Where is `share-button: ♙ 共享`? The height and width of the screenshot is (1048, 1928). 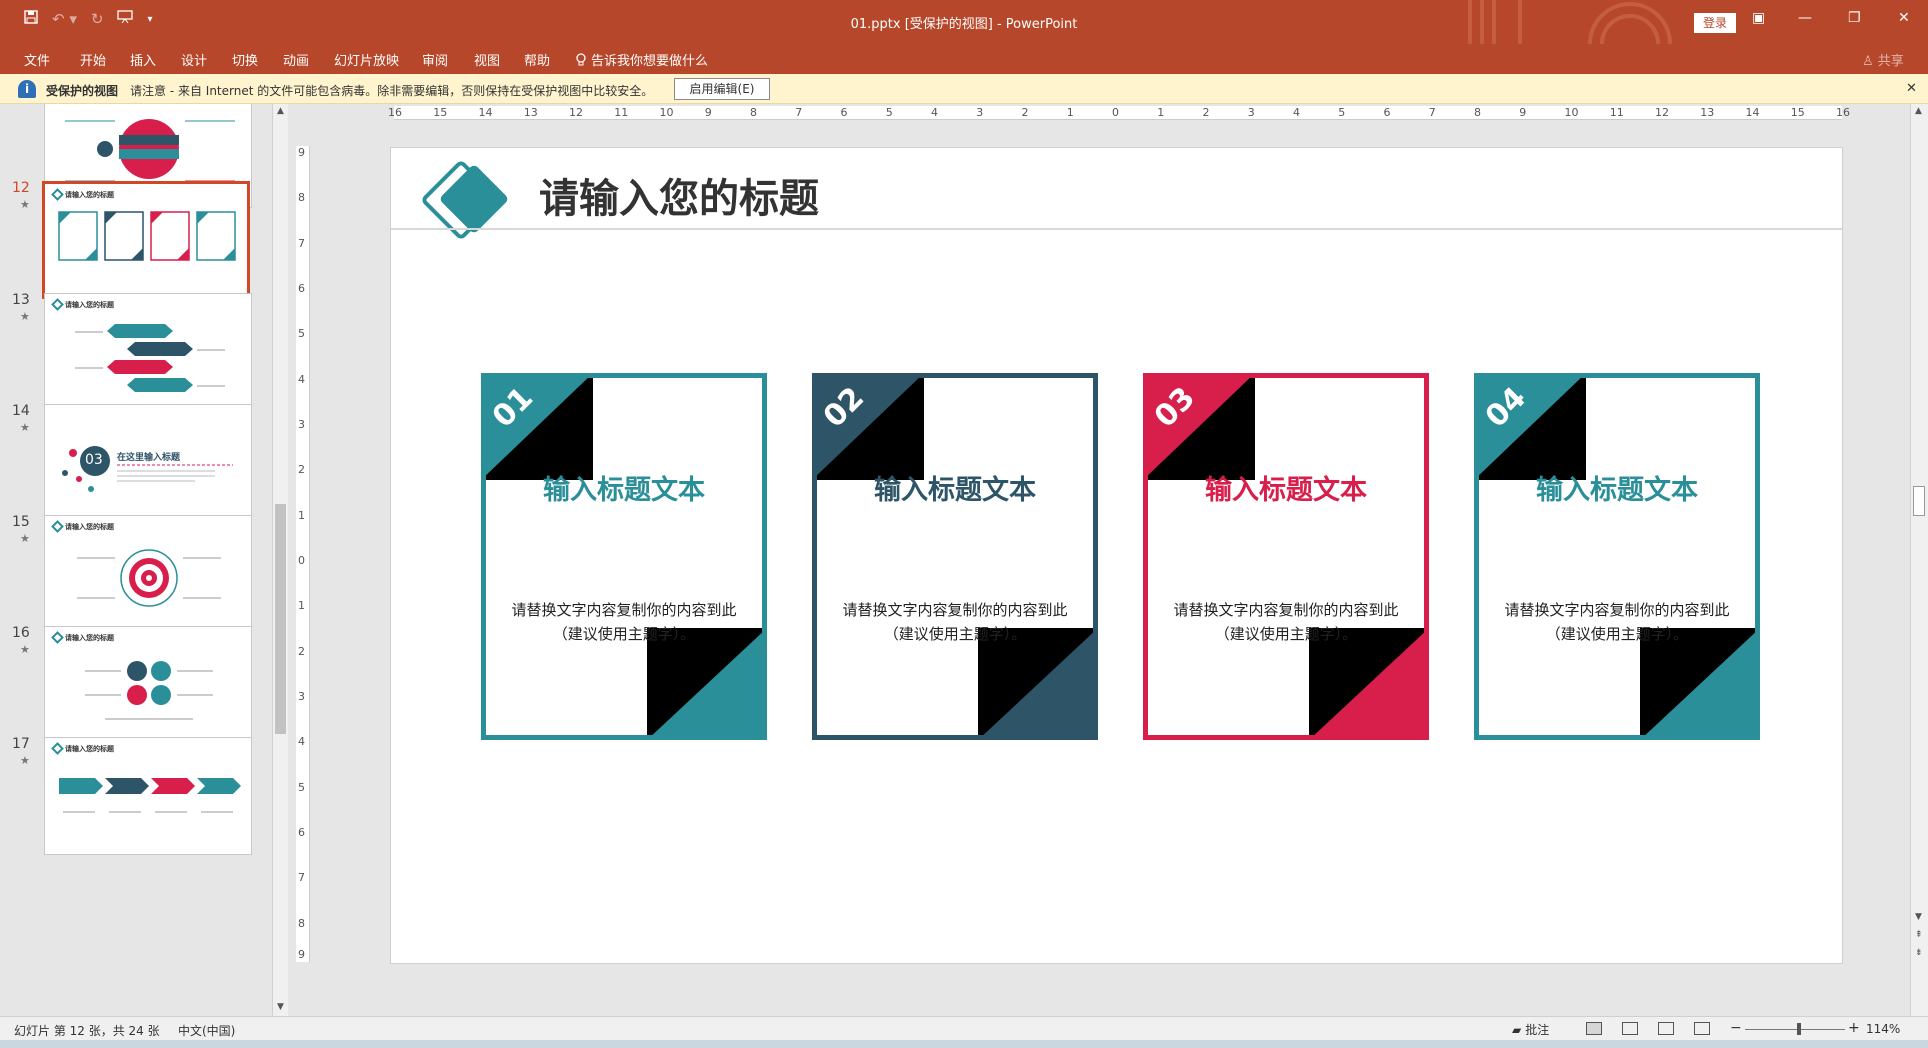 share-button: ♙ 共享 is located at coordinates (1883, 59).